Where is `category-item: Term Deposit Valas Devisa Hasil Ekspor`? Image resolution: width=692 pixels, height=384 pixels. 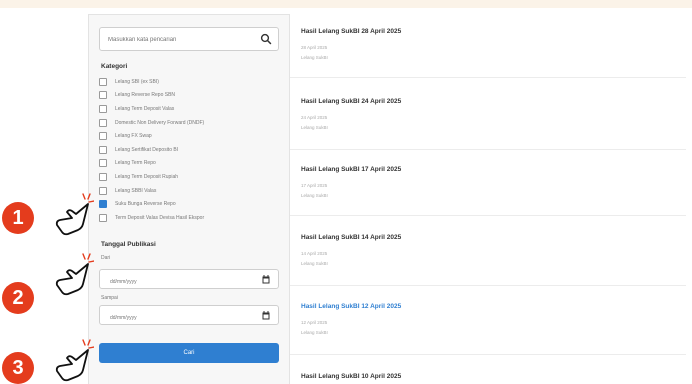
category-item: Term Deposit Valas Devisa Hasil Ekspor is located at coordinates (194, 218).